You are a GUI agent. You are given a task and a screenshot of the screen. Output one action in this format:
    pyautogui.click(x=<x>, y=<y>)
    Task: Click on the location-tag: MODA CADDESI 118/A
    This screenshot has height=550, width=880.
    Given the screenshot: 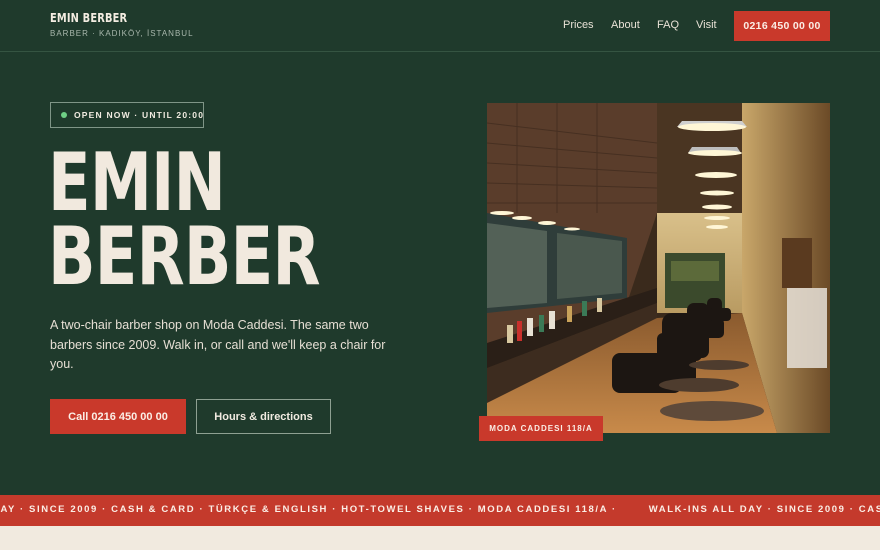 What is the action you would take?
    pyautogui.click(x=541, y=428)
    